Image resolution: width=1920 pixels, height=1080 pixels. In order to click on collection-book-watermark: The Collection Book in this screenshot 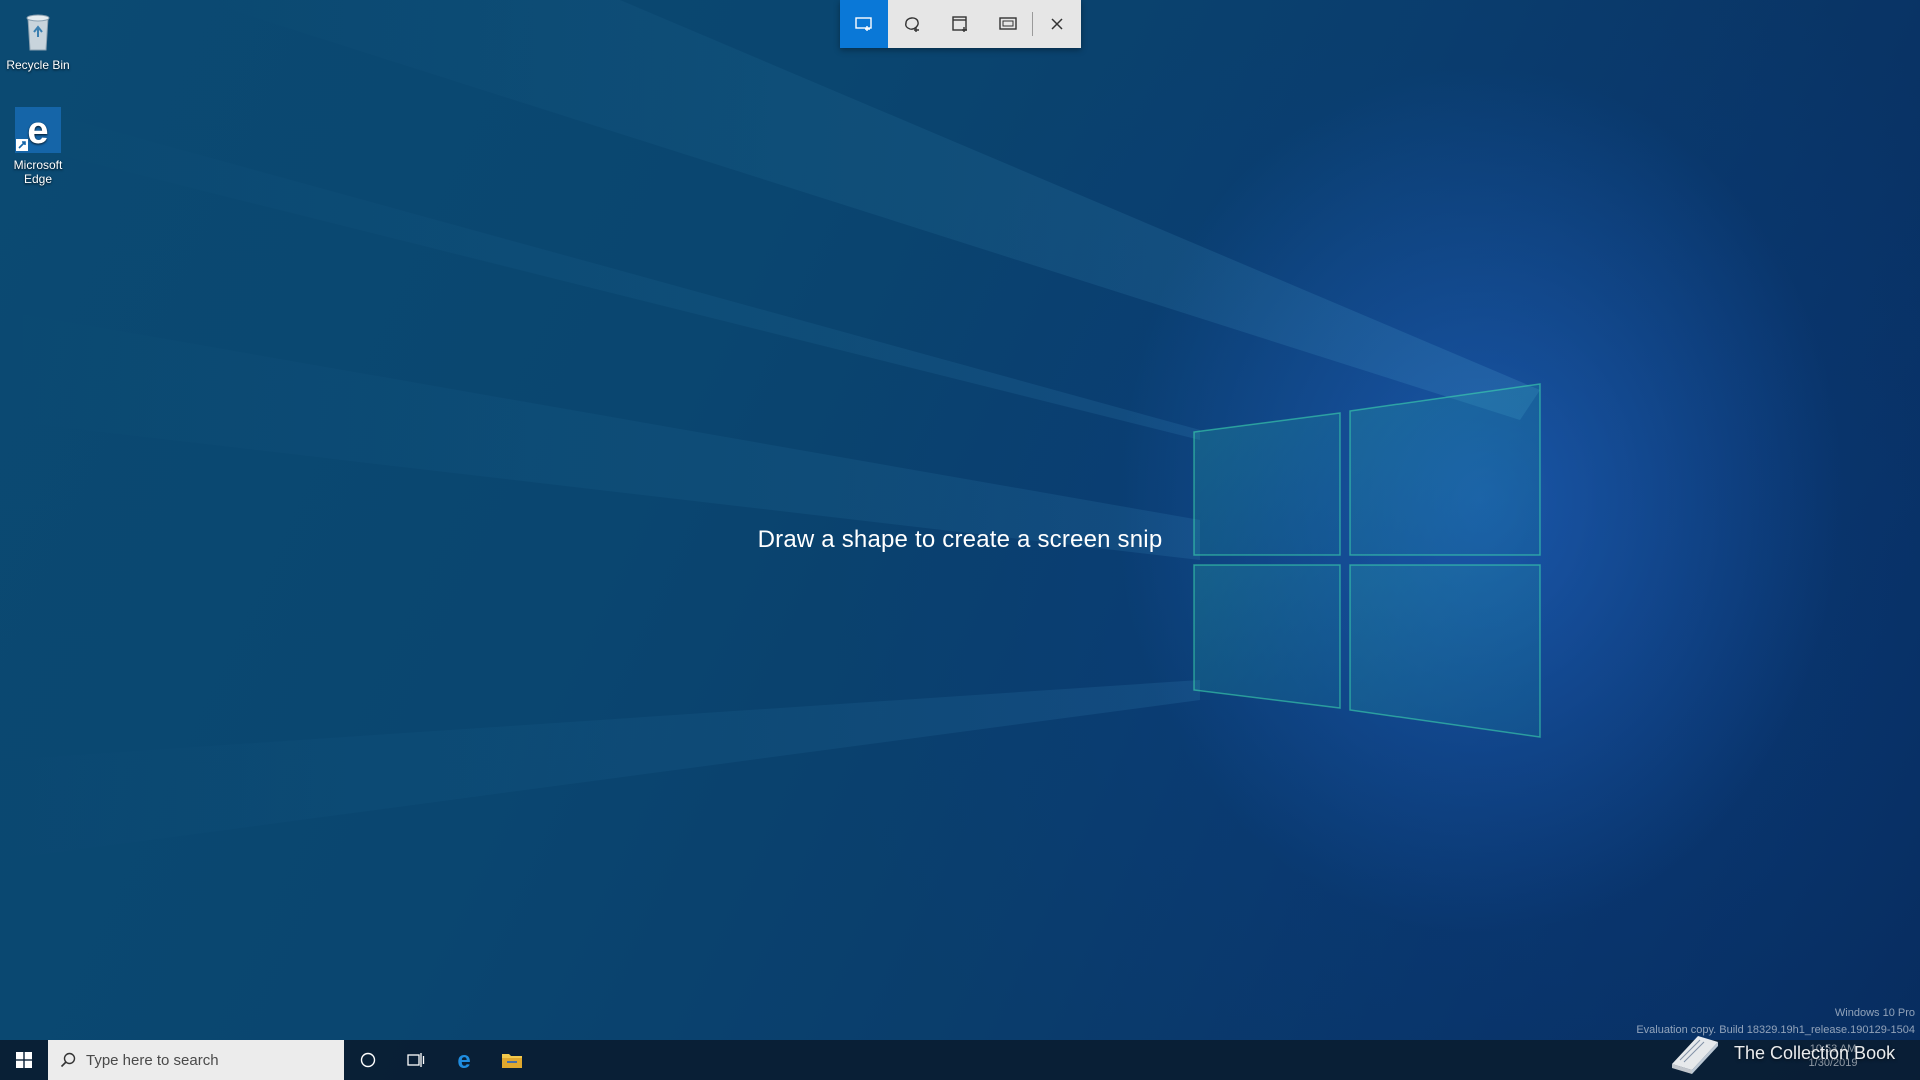, I will do `click(1781, 1053)`.